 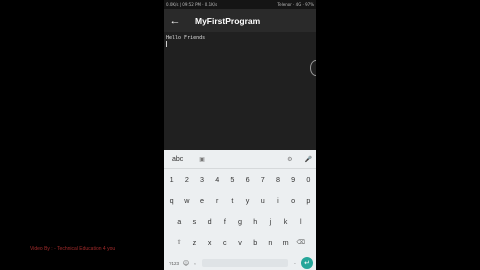 I want to click on key-o: o, so click(x=293, y=200).